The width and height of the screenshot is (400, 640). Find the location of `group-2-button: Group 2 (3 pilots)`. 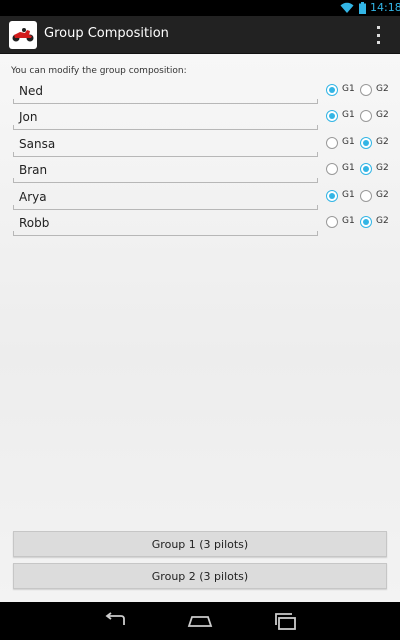

group-2-button: Group 2 (3 pilots) is located at coordinates (200, 576).